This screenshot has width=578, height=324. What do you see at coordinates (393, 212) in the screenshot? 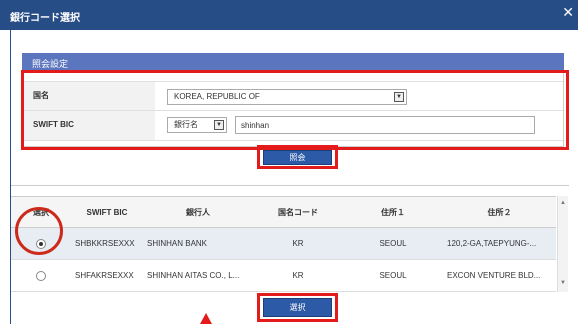
I see `column-header-address1: 住所１` at bounding box center [393, 212].